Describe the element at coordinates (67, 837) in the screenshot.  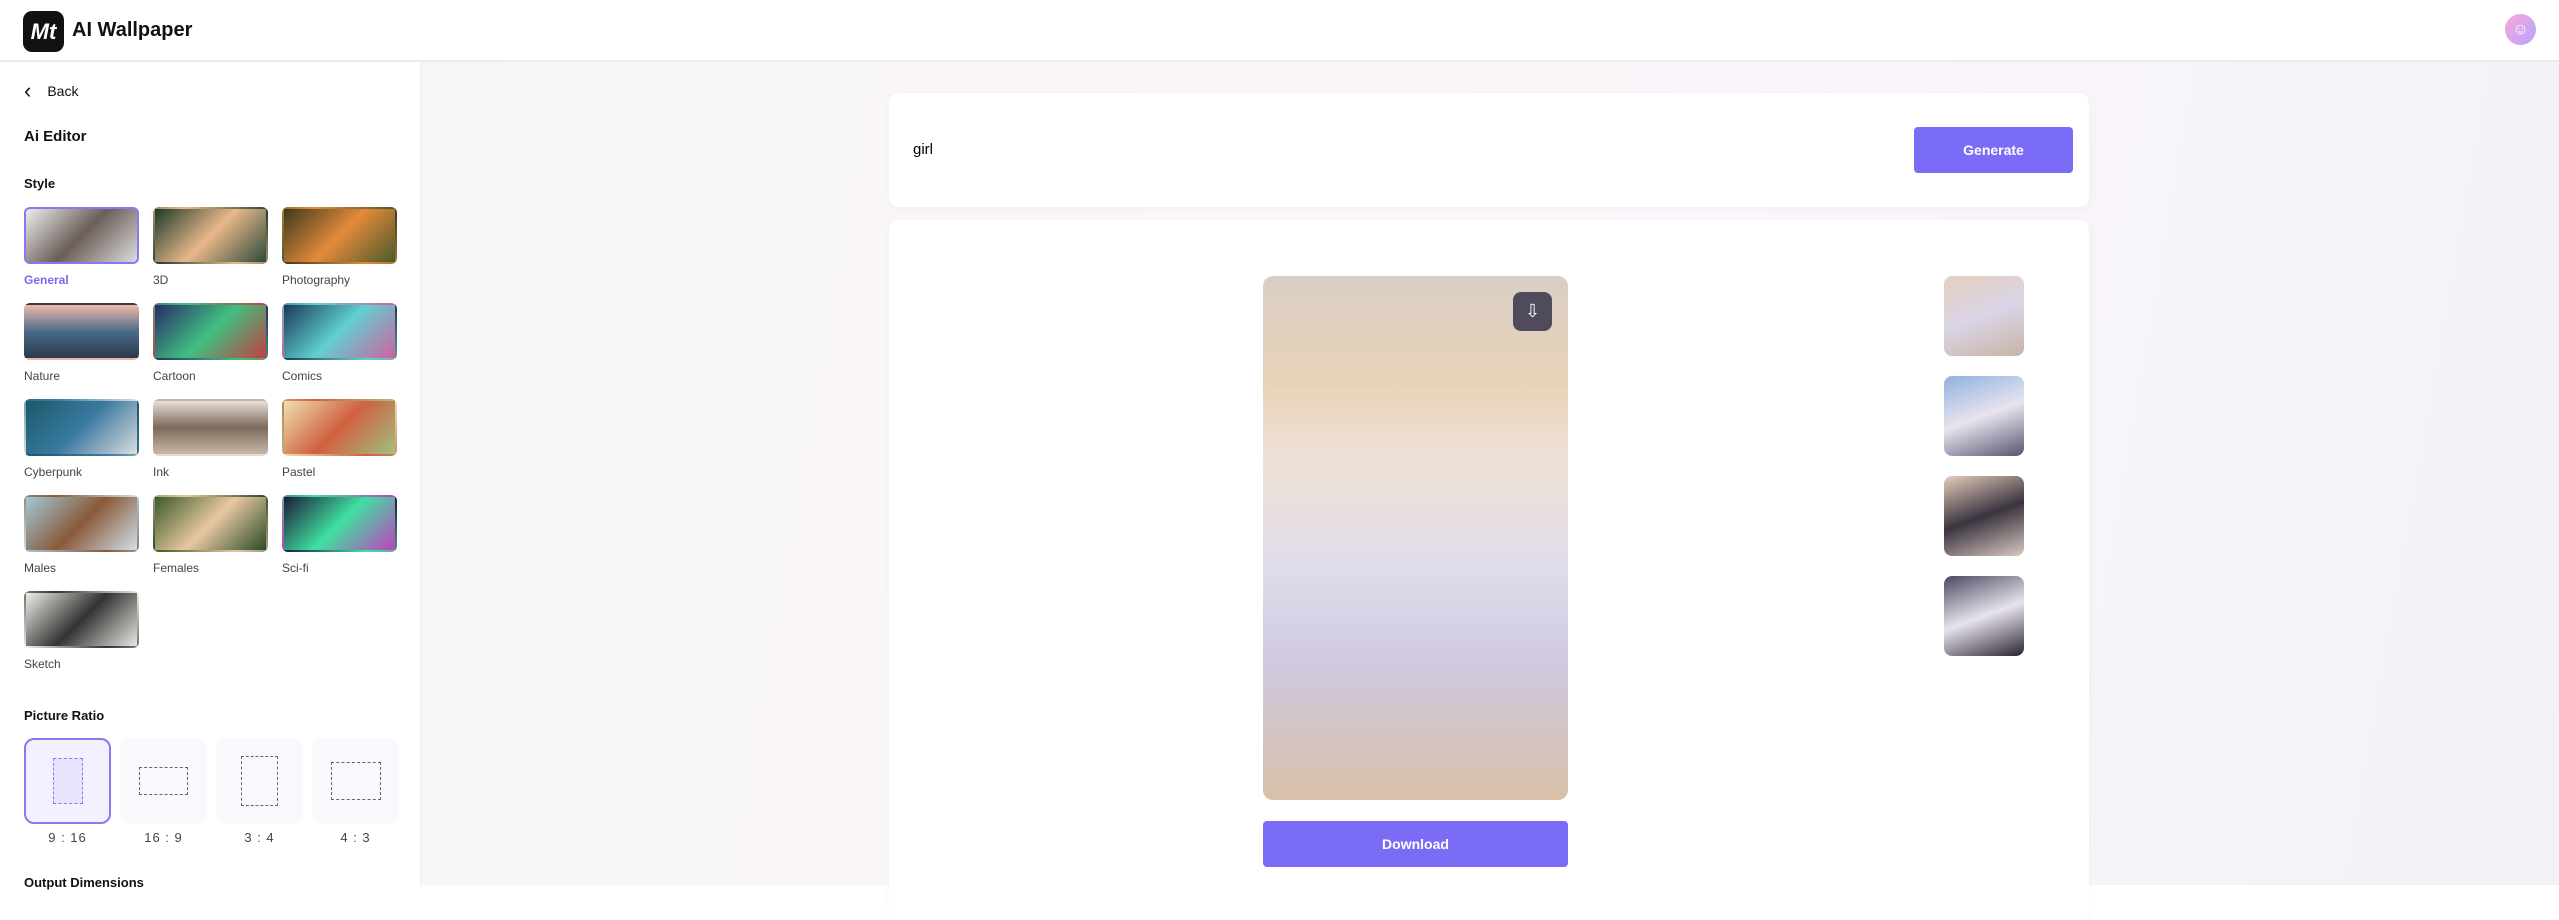
I see `ratio-label: 9 : 16` at that location.